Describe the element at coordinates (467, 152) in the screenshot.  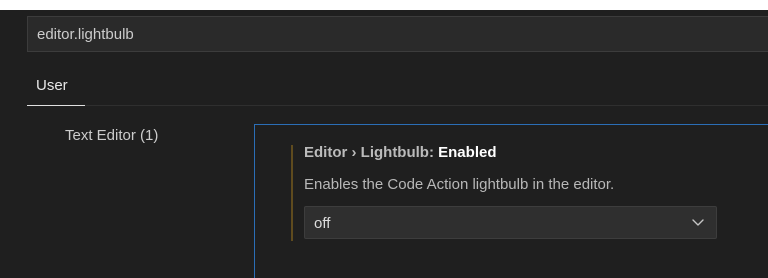
I see `setting-name: Enabled` at that location.